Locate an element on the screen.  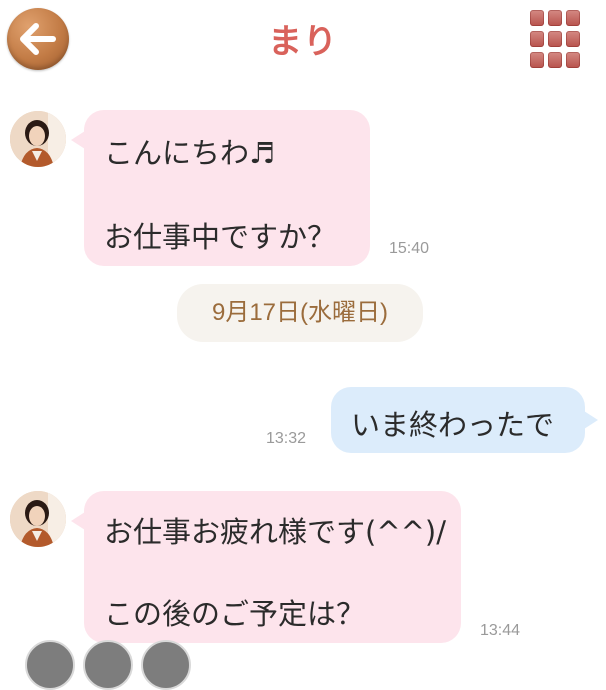
outgoing-message-bubble: いま終わったで is located at coordinates (458, 420).